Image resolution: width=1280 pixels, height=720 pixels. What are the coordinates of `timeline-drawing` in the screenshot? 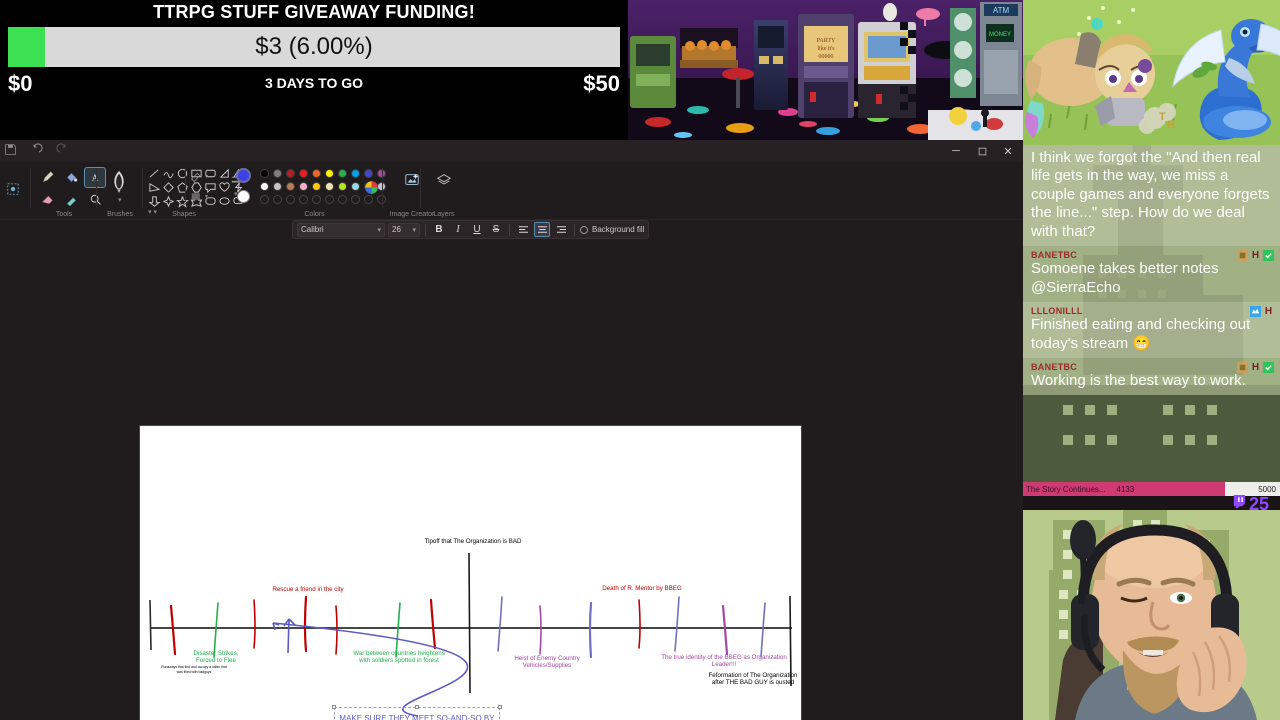 It's located at (470, 634).